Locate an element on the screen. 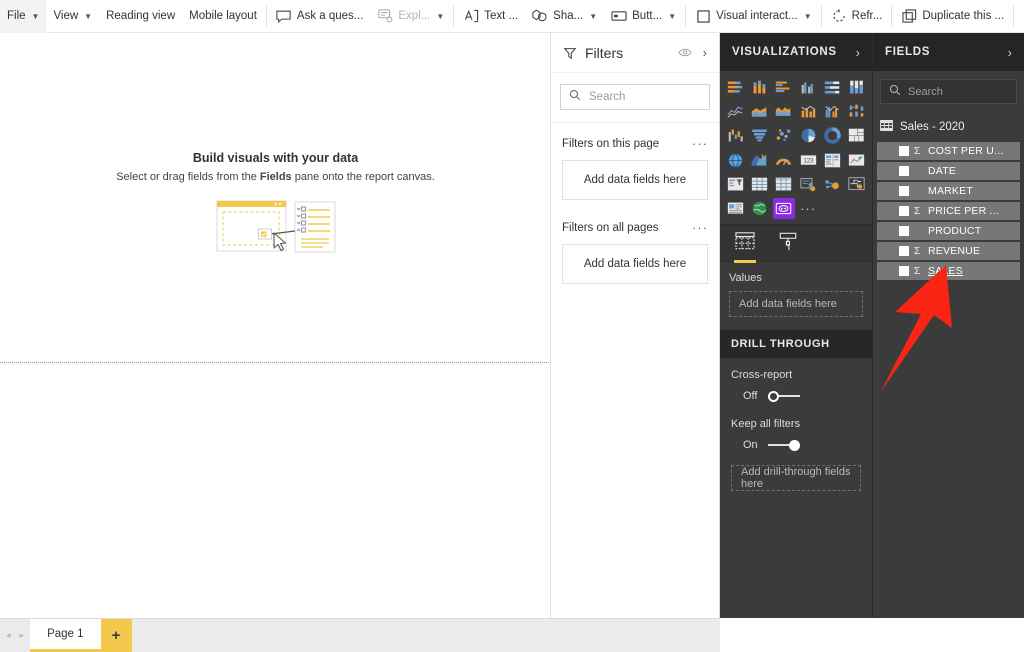 The image size is (1024, 652). area-chart-icon is located at coordinates (759, 111).